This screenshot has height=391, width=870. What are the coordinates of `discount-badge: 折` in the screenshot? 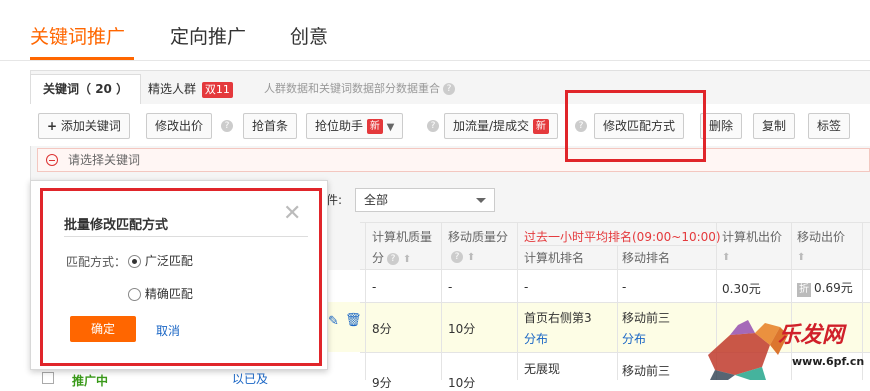 It's located at (804, 290).